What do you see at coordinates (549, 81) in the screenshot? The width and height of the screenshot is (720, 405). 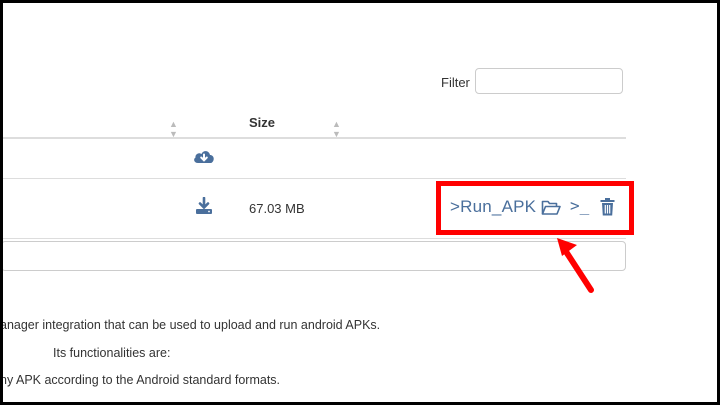 I see `filter-input` at bounding box center [549, 81].